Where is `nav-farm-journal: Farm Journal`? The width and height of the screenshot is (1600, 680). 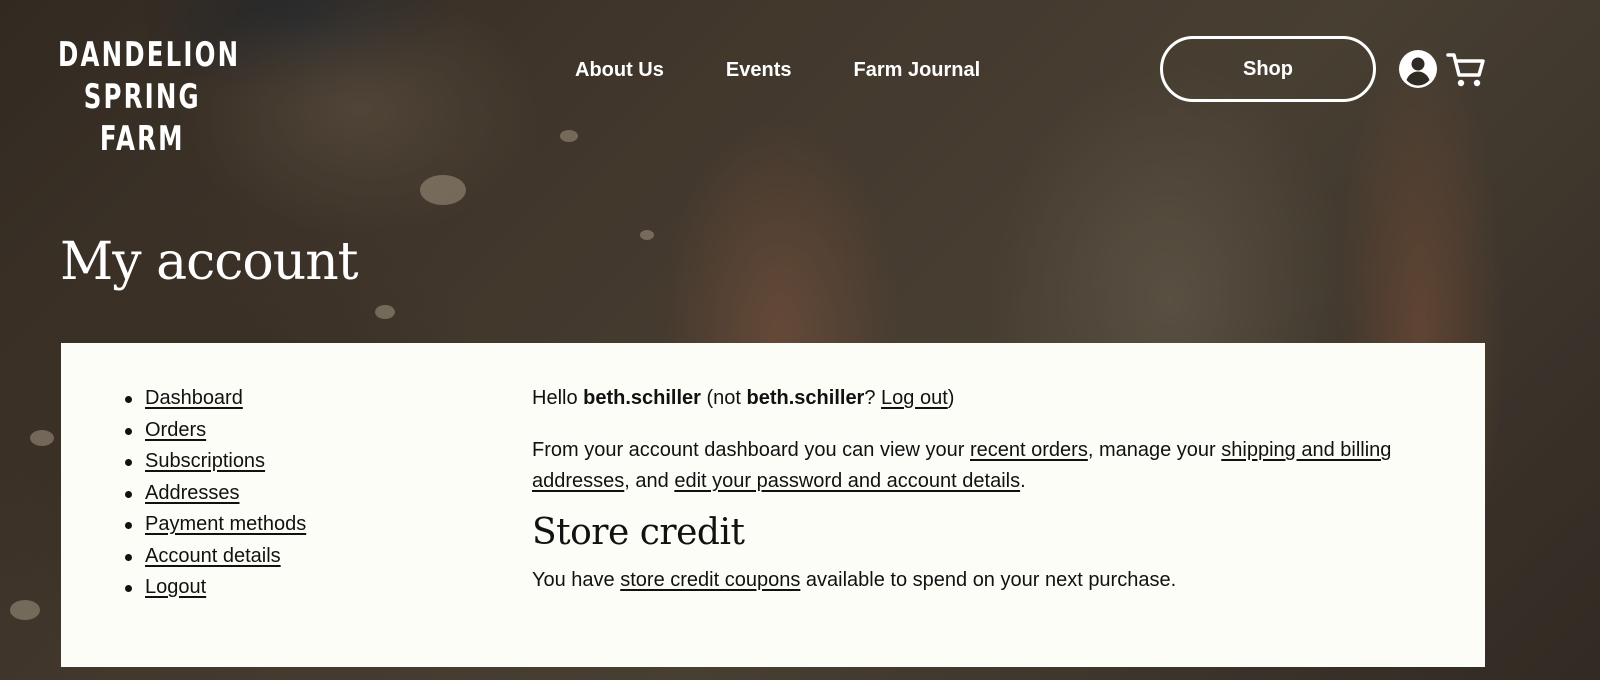 nav-farm-journal: Farm Journal is located at coordinates (916, 70).